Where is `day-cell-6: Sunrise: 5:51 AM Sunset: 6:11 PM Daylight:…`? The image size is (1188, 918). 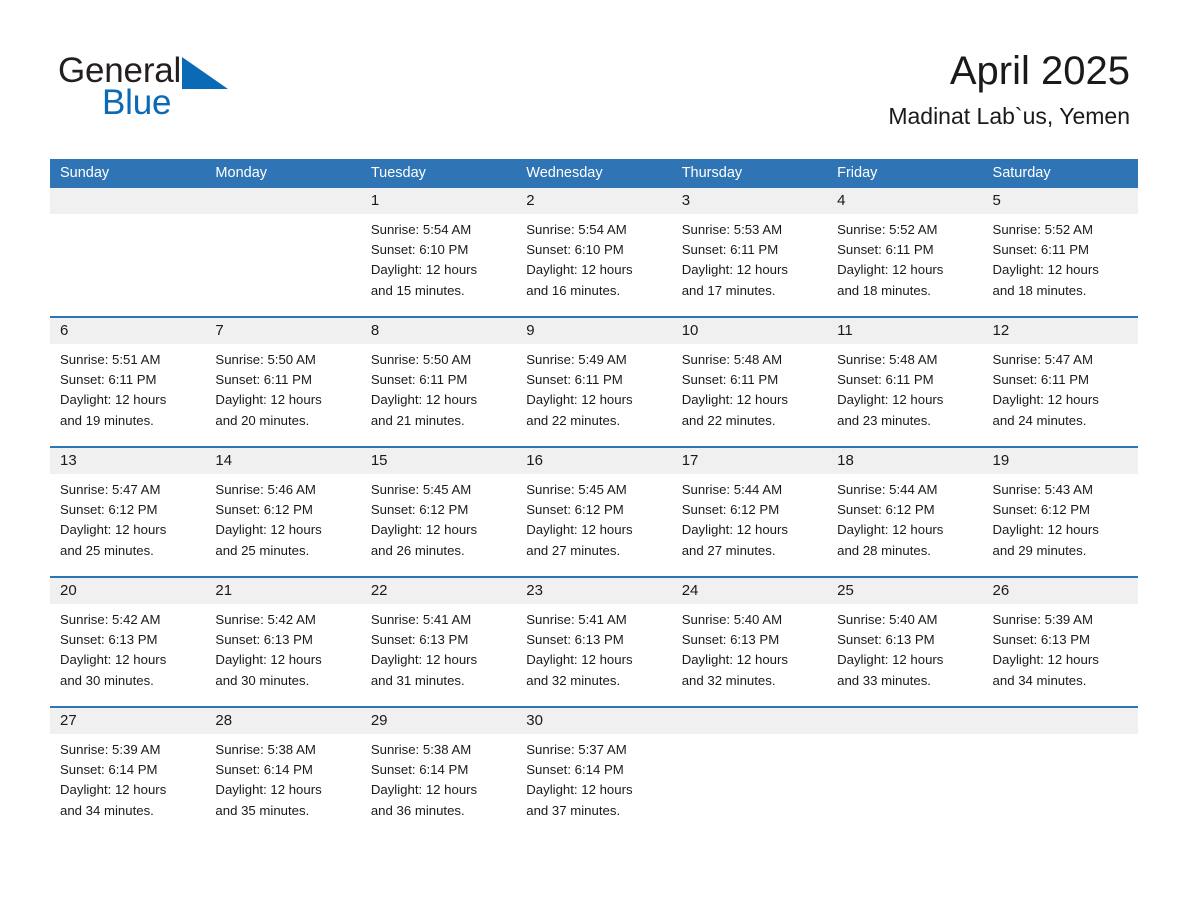 day-cell-6: Sunrise: 5:51 AM Sunset: 6:11 PM Daylight:… is located at coordinates (127, 391).